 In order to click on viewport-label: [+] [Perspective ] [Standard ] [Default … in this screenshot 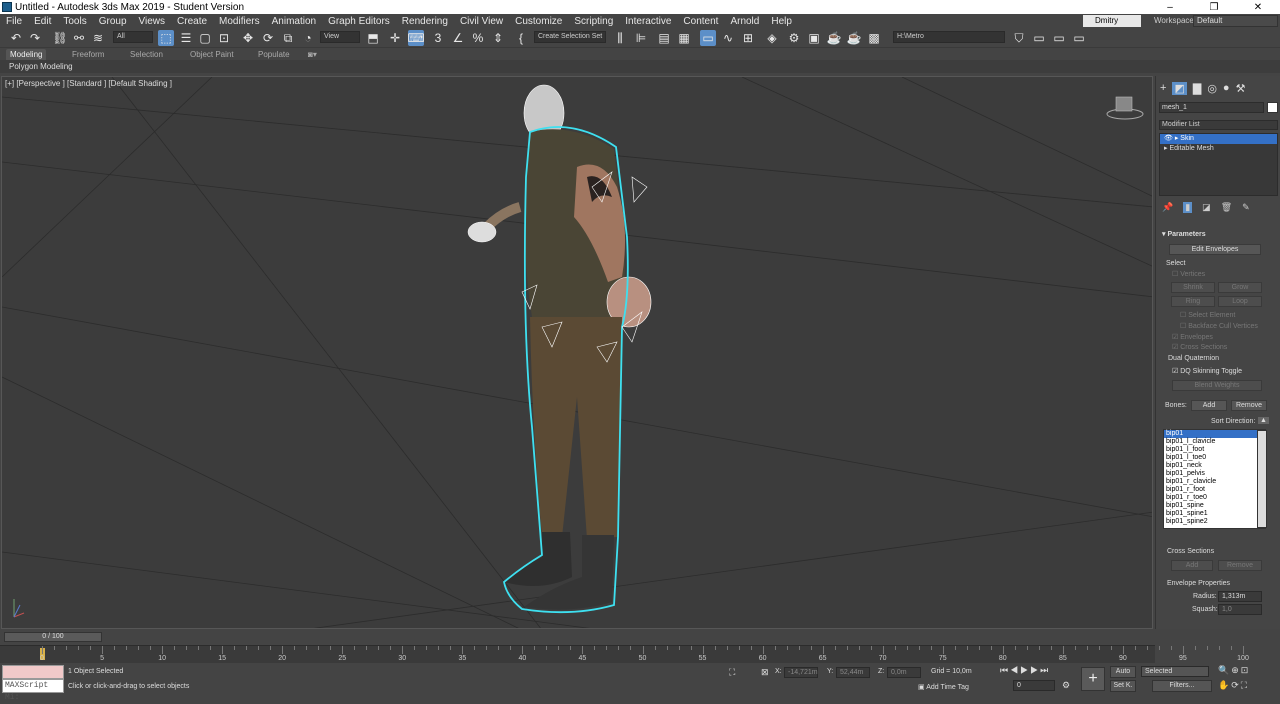, I will do `click(88, 83)`.